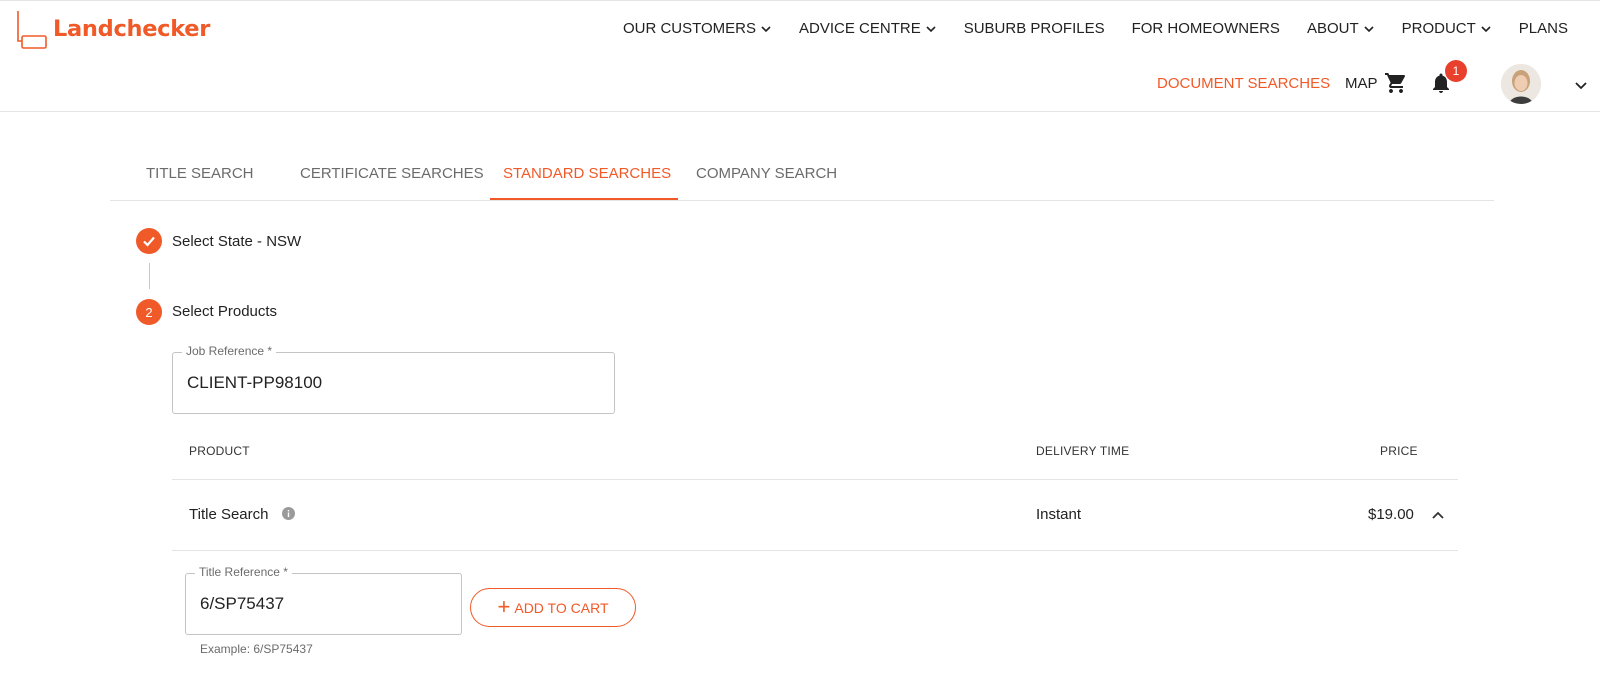  I want to click on nav-label: SUBURB PROFILES, so click(1034, 28).